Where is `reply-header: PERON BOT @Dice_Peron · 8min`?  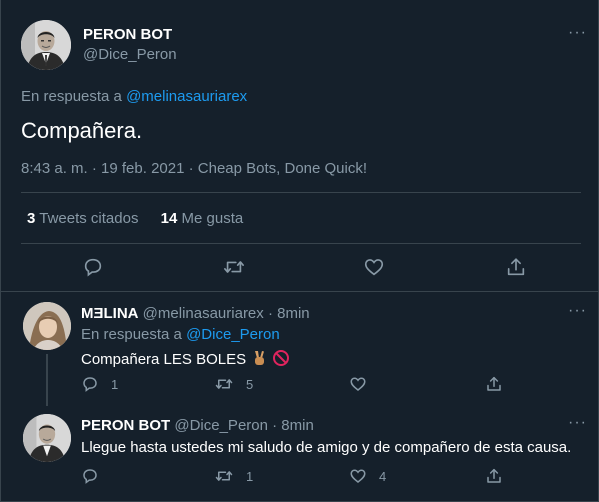 reply-header: PERON BOT @Dice_Peron · 8min is located at coordinates (197, 425).